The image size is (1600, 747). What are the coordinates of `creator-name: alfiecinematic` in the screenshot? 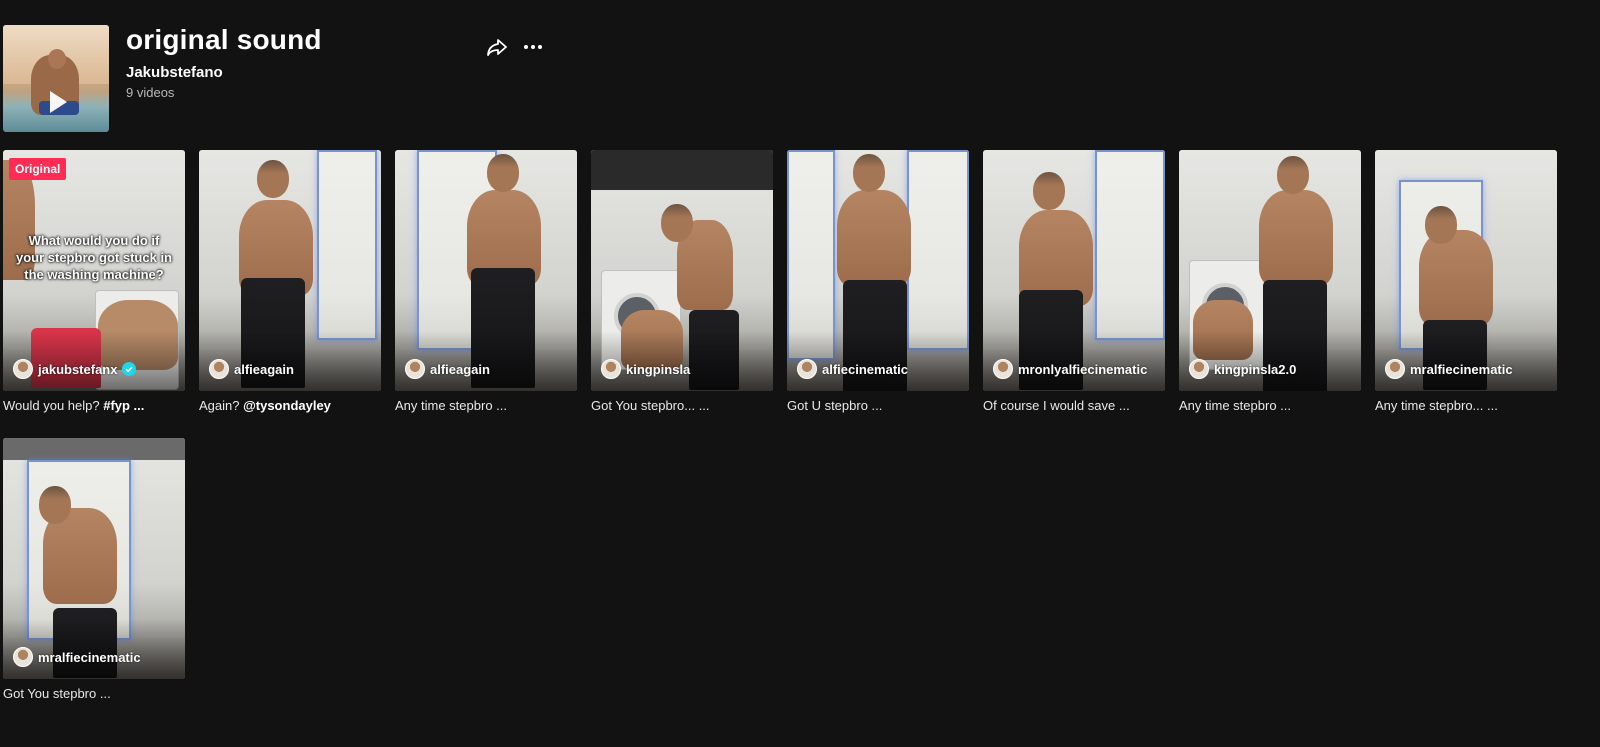 It's located at (865, 369).